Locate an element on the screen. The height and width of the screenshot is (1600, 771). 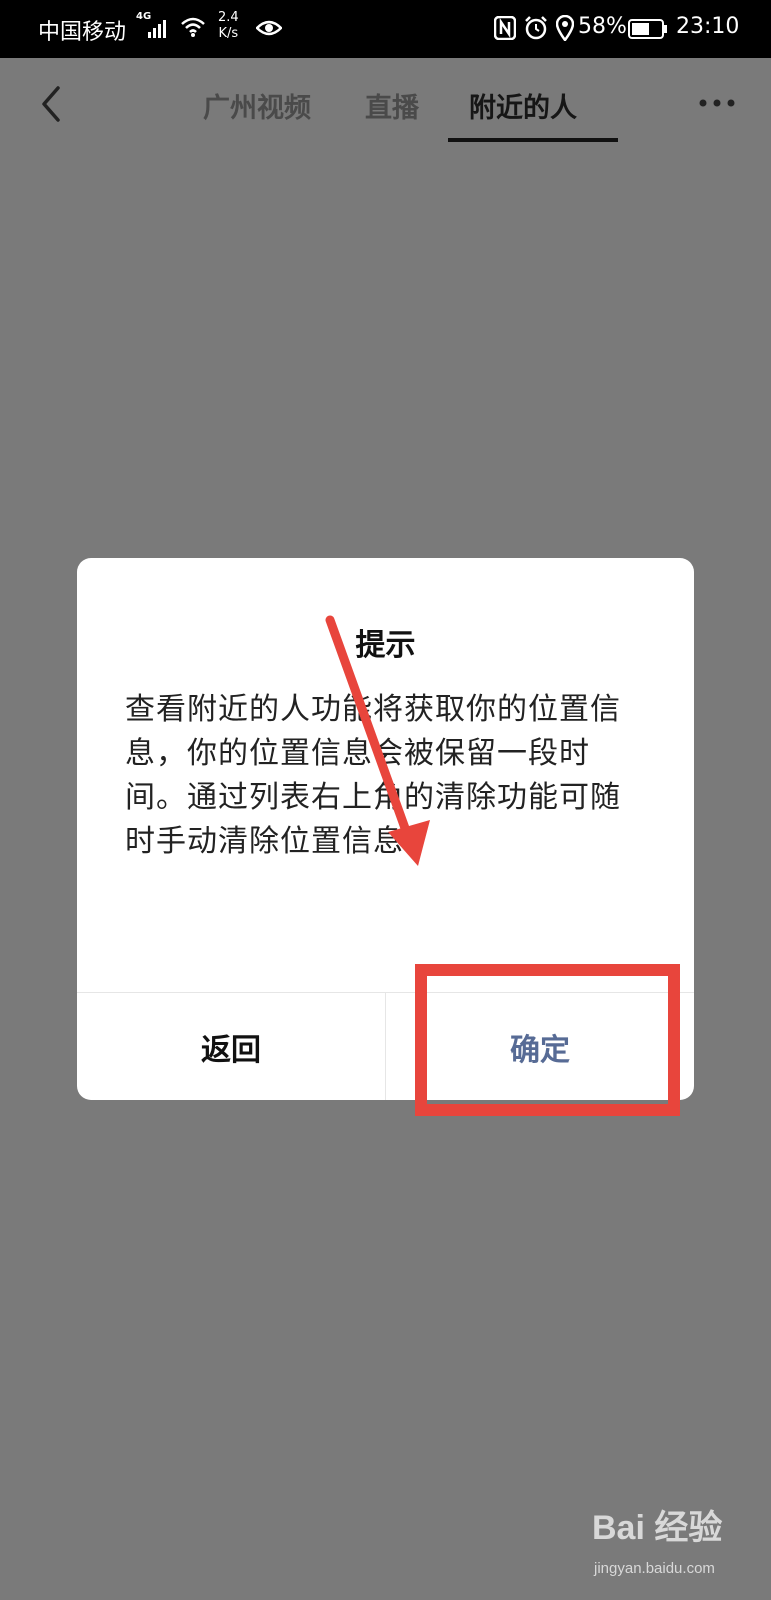
watermark-logo: Bai 经验 is located at coordinates (657, 1528).